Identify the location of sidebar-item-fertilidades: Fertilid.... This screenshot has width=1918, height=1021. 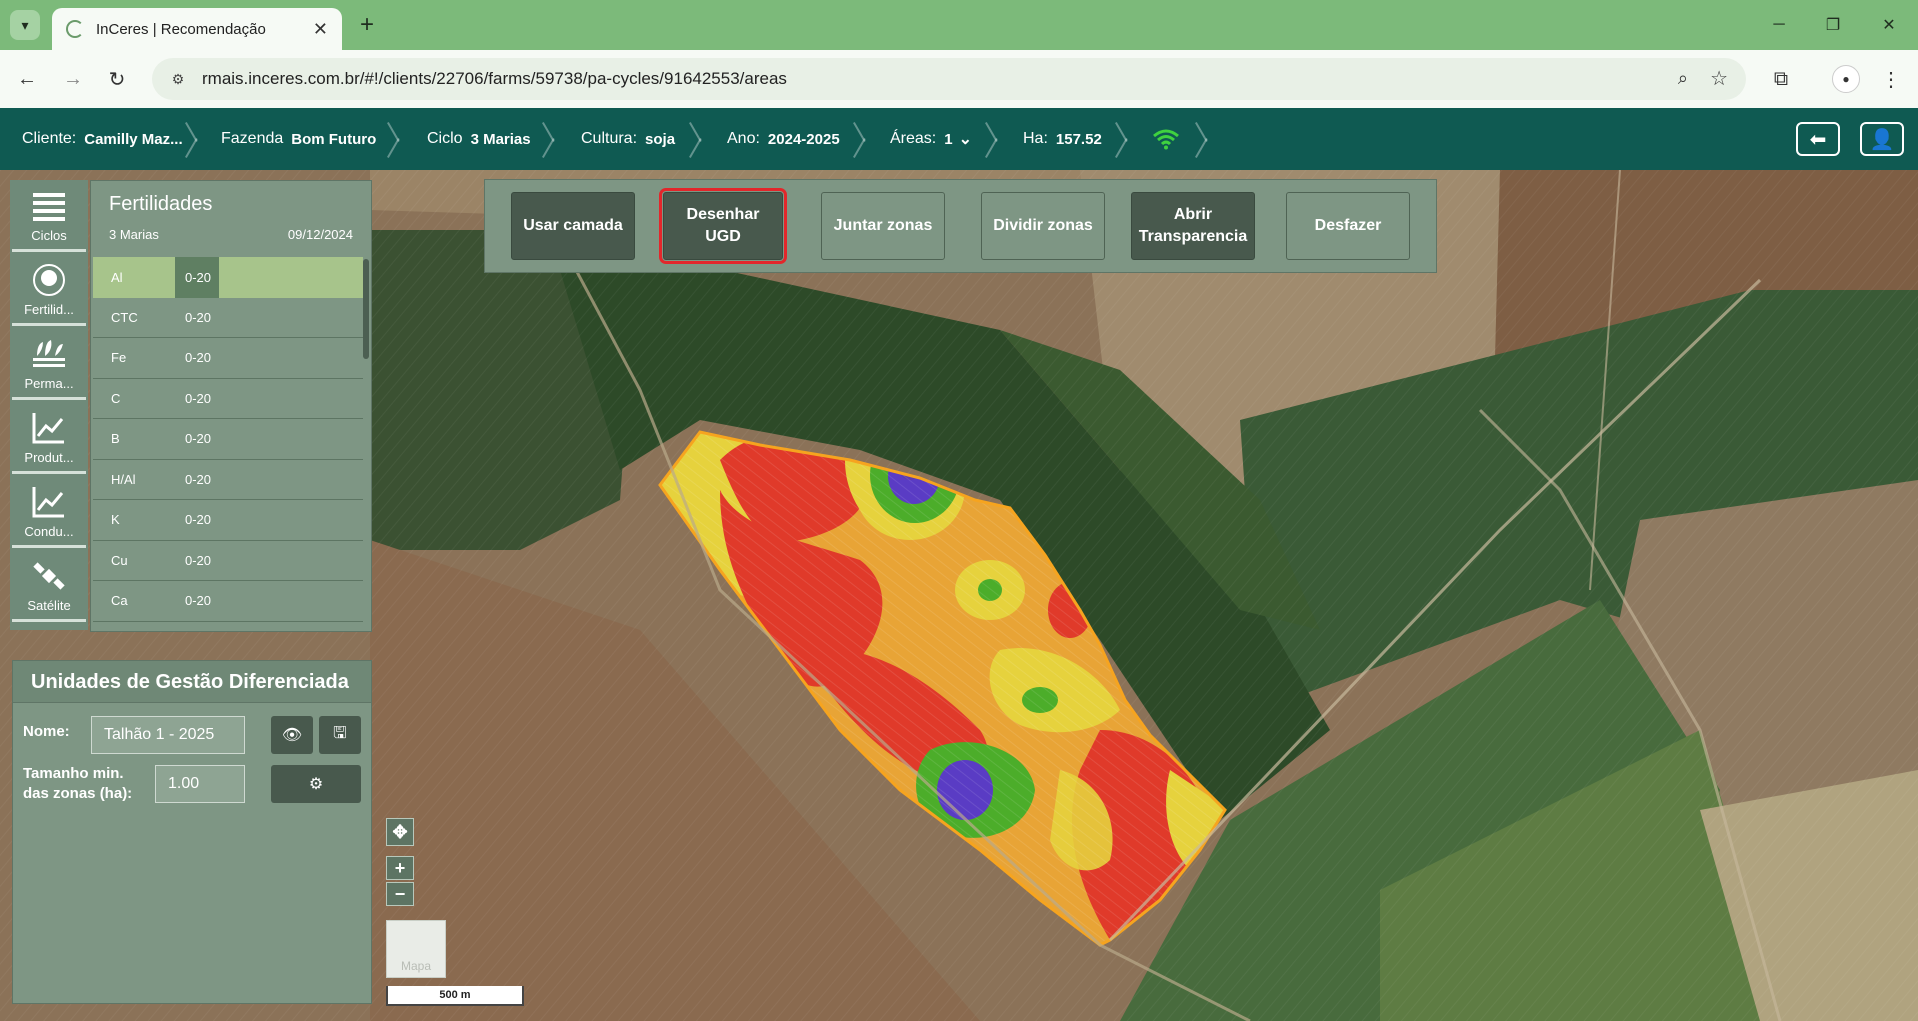
(49, 290).